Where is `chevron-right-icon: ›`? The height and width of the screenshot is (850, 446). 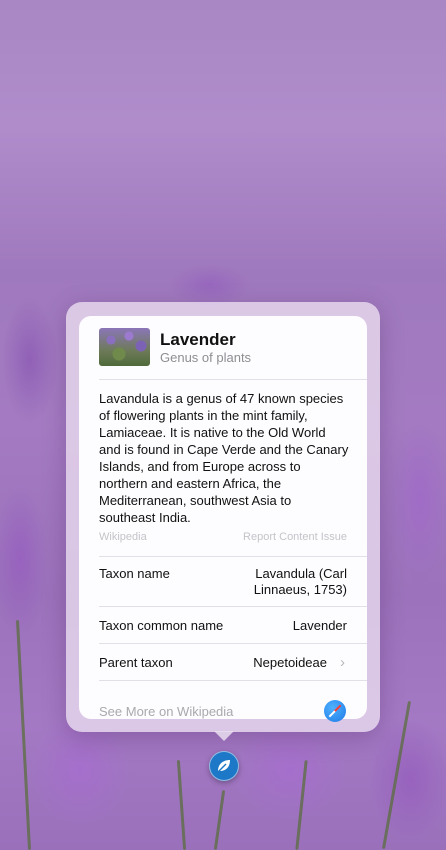
chevron-right-icon: › is located at coordinates (342, 662).